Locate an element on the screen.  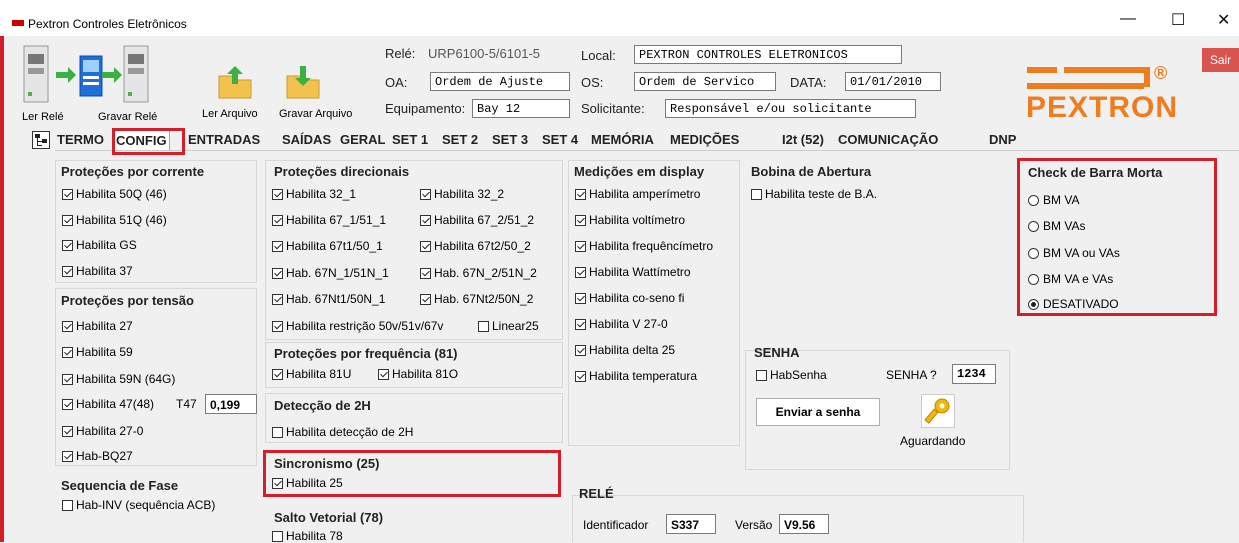
checkbox-habilita-frequencimetro: Habilita frequêncímetro is located at coordinates (644, 246).